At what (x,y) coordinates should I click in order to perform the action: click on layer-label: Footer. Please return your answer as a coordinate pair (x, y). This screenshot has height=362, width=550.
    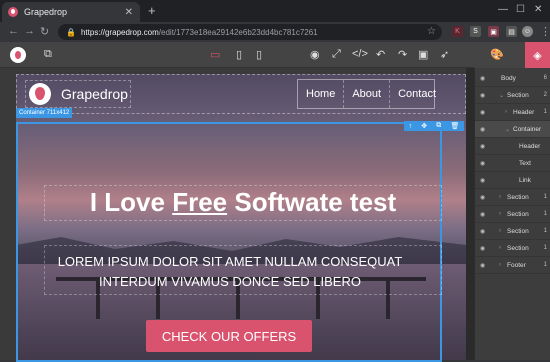
    Looking at the image, I should click on (516, 265).